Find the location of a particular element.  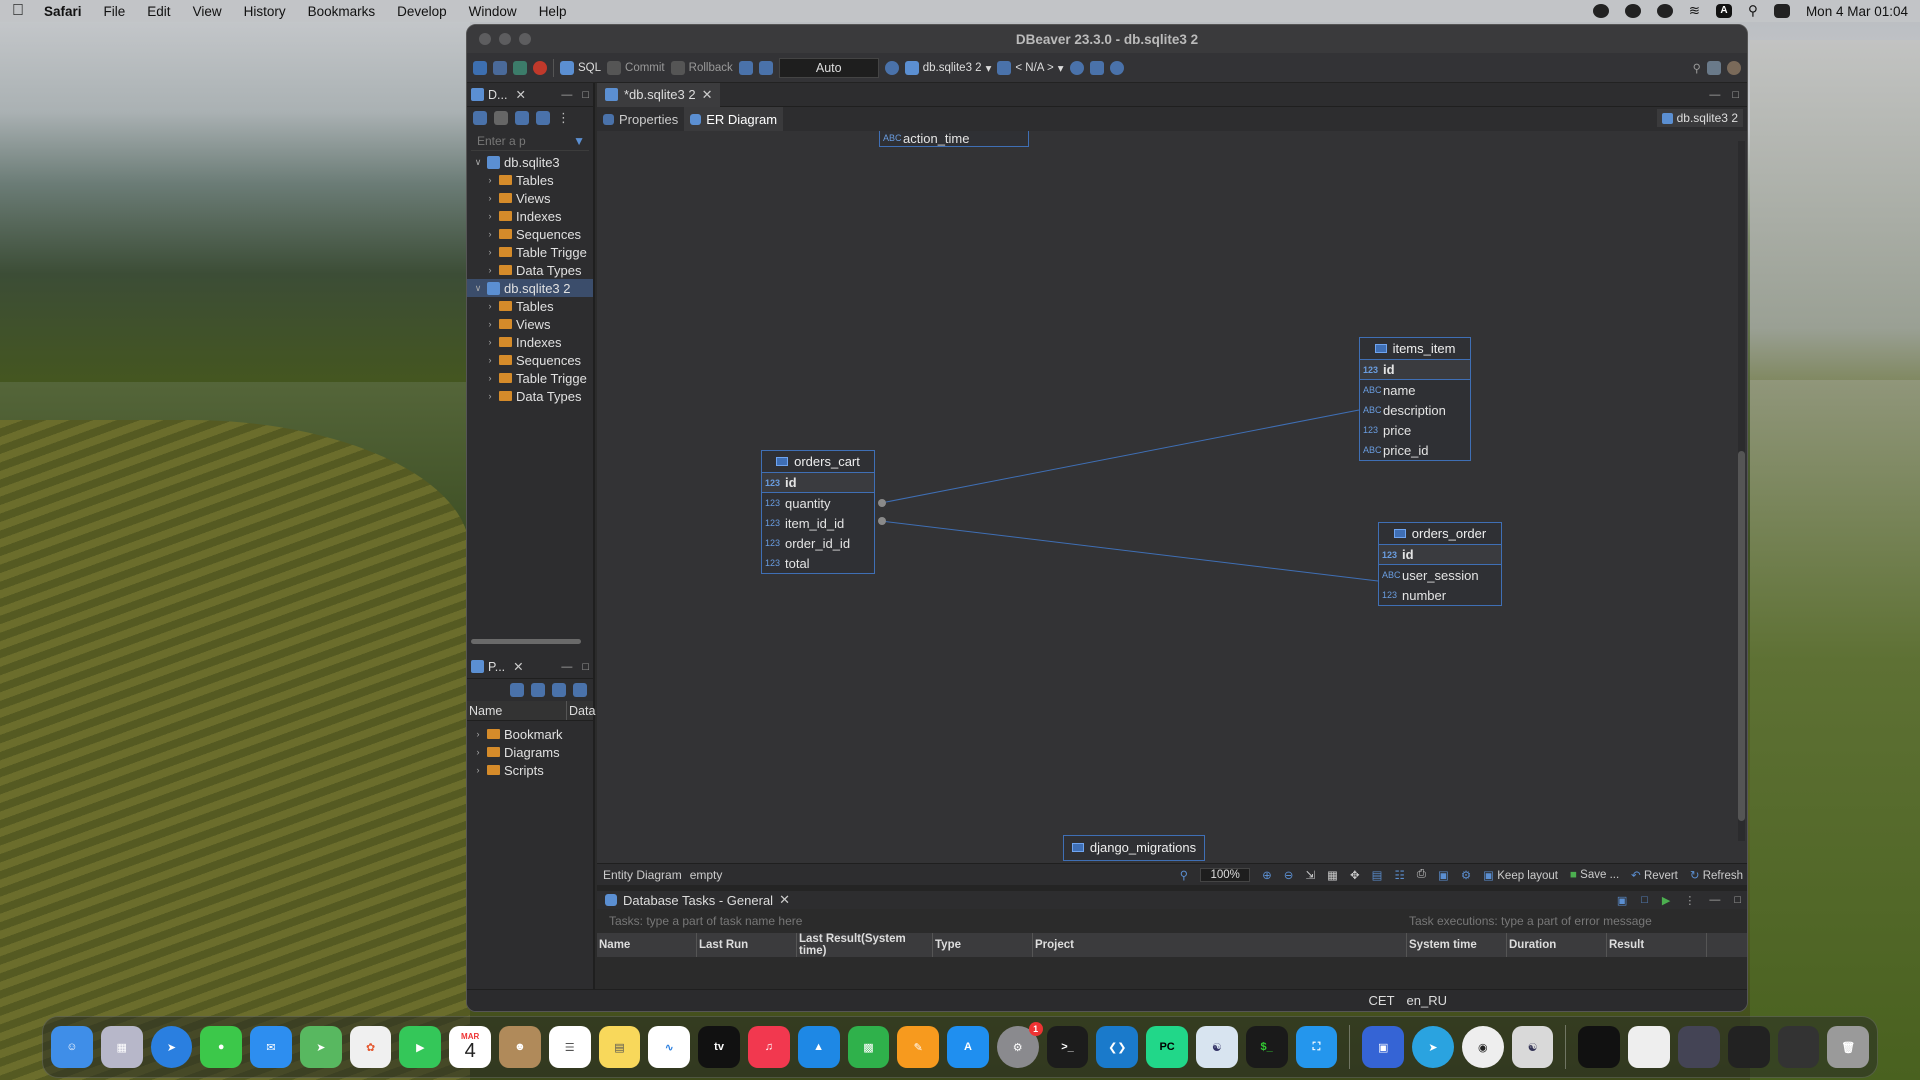

disconnect-icon is located at coordinates (540, 67).